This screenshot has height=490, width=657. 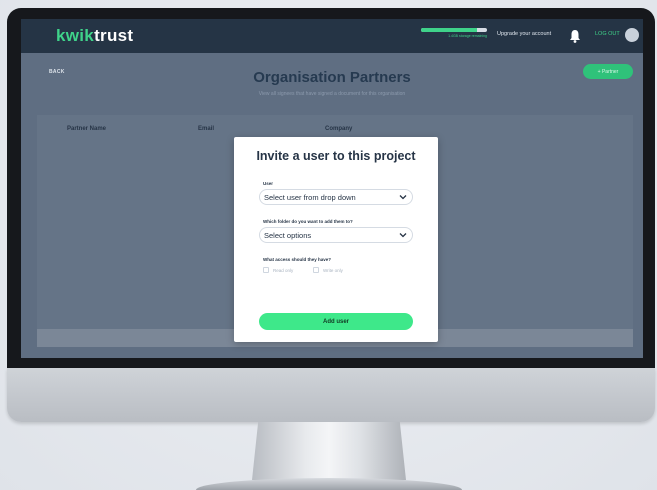 I want to click on folder-field-label: Which folder do you want to add them to?, so click(x=308, y=221).